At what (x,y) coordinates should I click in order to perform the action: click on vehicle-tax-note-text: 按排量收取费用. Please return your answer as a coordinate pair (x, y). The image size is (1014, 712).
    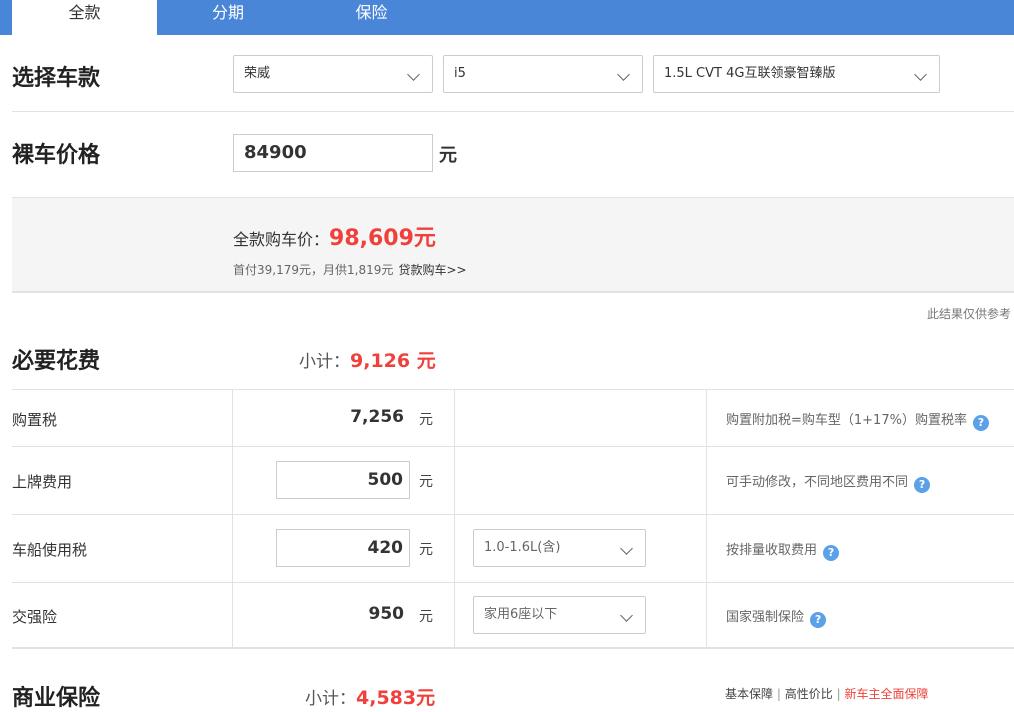
    Looking at the image, I should click on (772, 550).